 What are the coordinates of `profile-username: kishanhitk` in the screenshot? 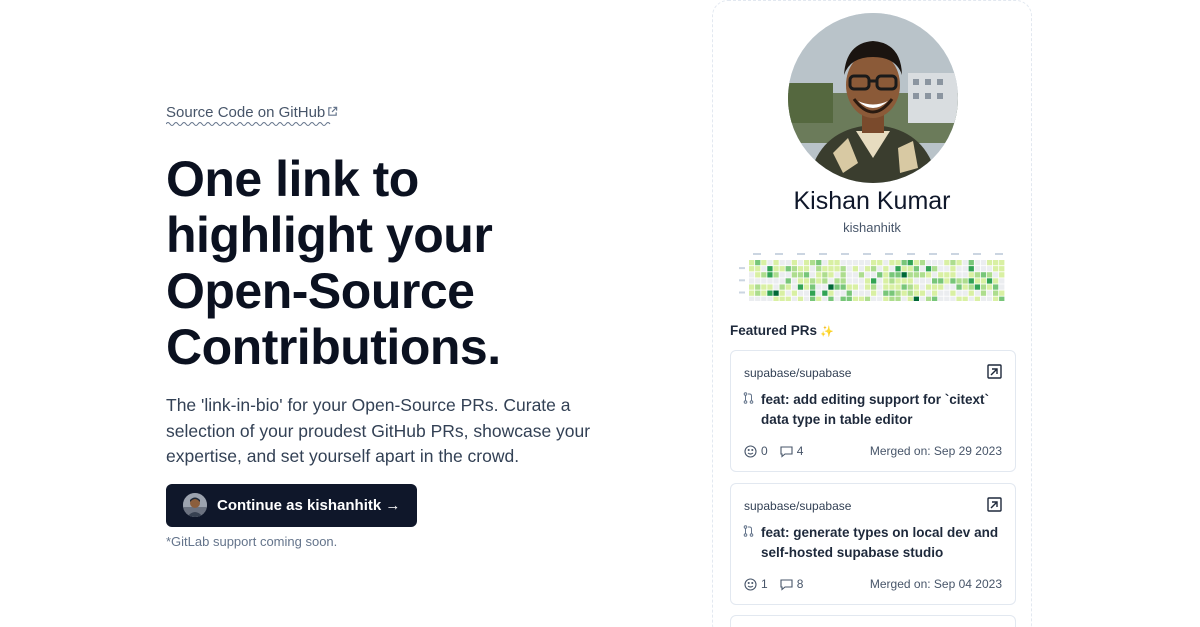 It's located at (872, 227).